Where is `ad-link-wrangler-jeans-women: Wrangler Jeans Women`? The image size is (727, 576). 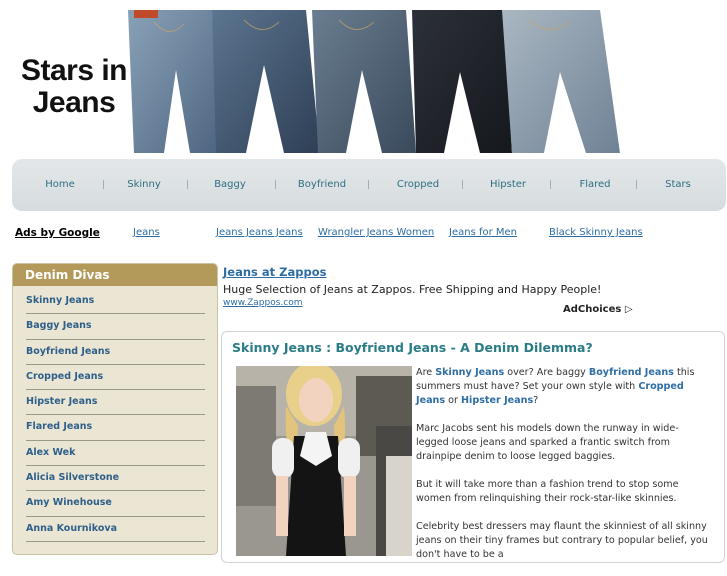 ad-link-wrangler-jeans-women: Wrangler Jeans Women is located at coordinates (376, 232).